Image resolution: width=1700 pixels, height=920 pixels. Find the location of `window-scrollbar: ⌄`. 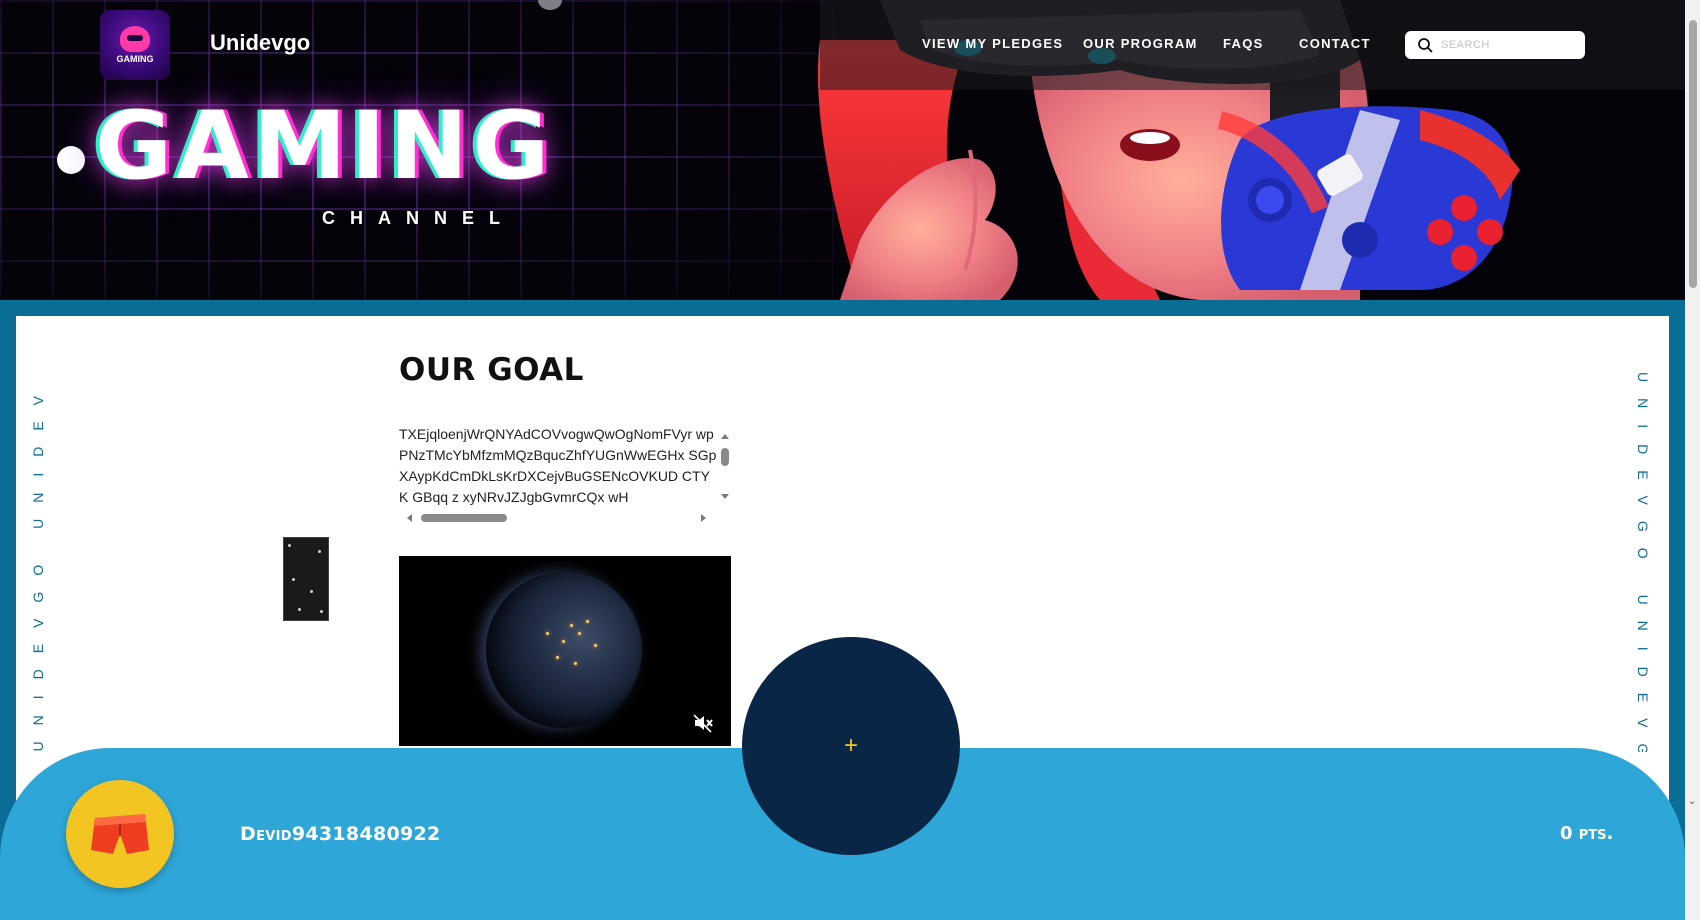

window-scrollbar: ⌄ is located at coordinates (1692, 460).